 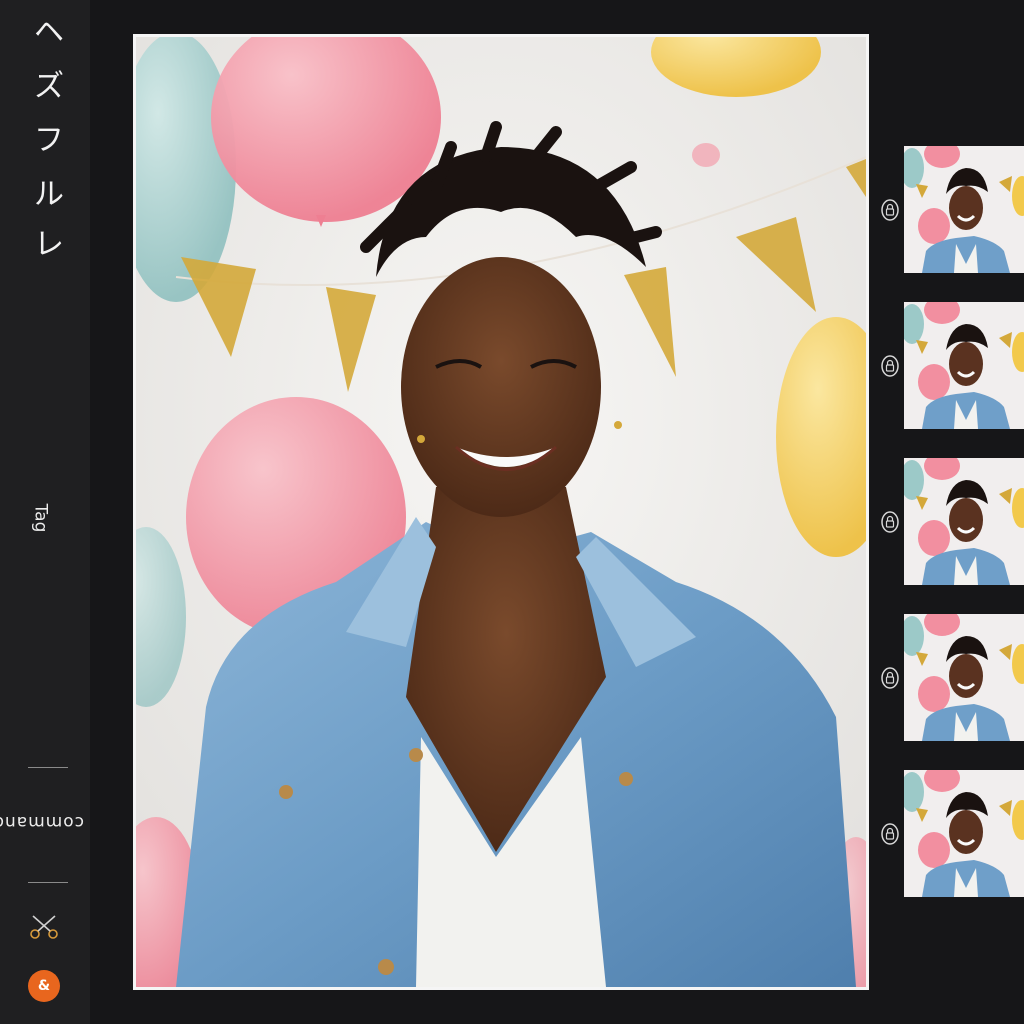 I want to click on sidebar-glyph-5: レ, so click(x=50, y=245).